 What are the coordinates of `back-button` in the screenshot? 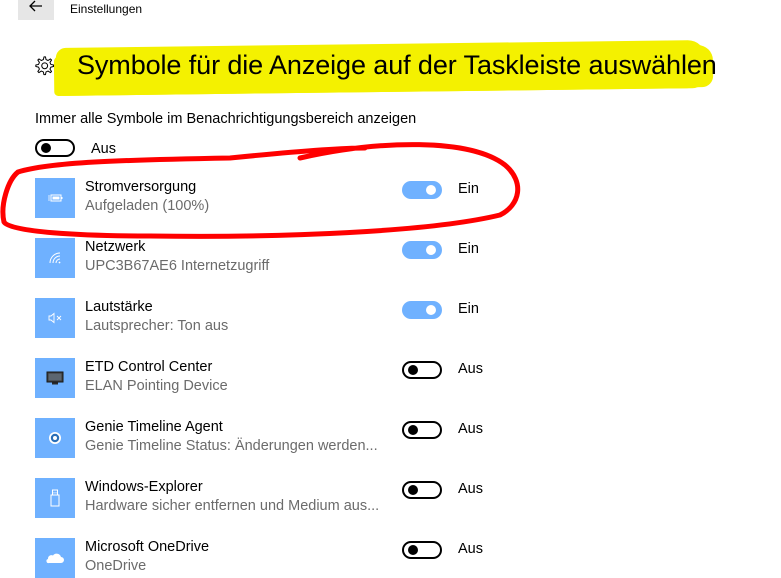 It's located at (36, 10).